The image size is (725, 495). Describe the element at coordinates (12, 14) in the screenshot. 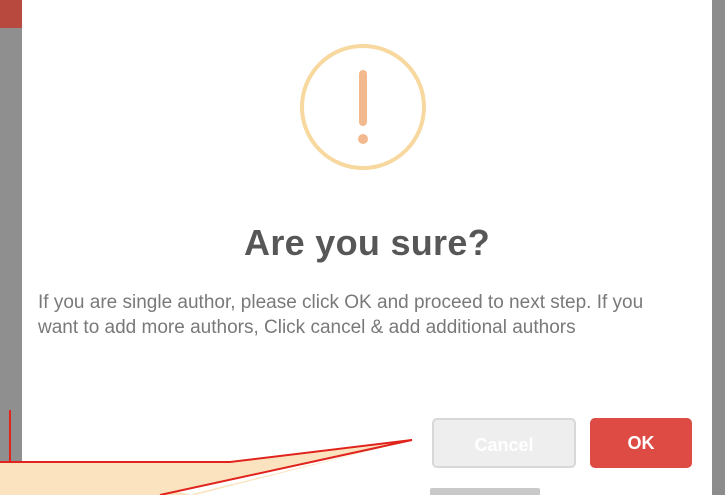

I see `background-page-header-strip` at that location.